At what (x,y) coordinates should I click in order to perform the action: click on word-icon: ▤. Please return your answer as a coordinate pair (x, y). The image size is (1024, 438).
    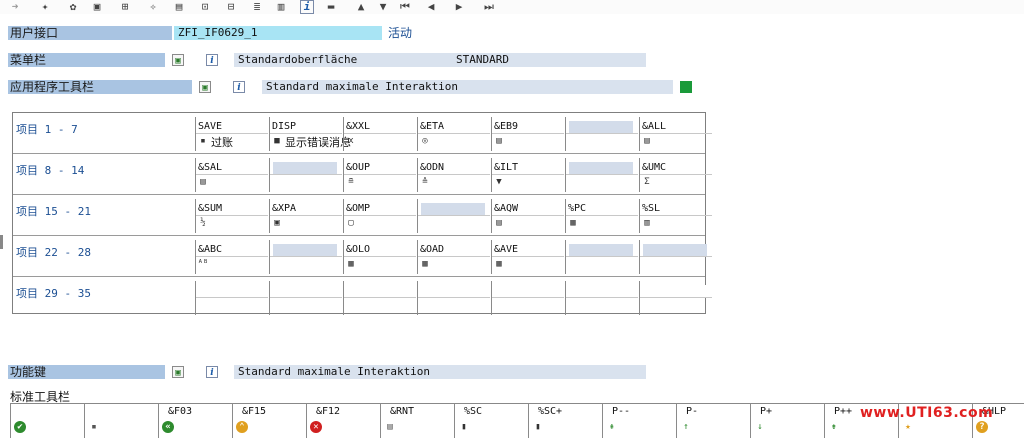
    Looking at the image, I should click on (499, 223).